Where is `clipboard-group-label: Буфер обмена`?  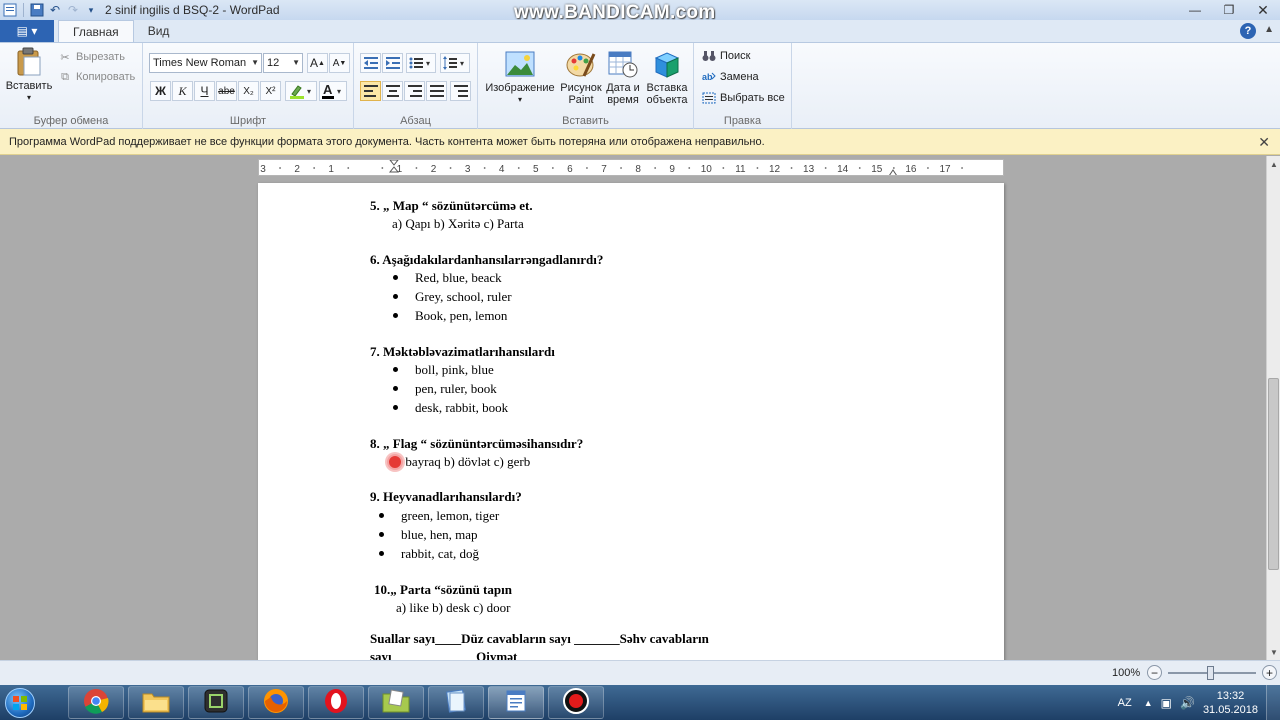
clipboard-group-label: Буфер обмена is located at coordinates (71, 121).